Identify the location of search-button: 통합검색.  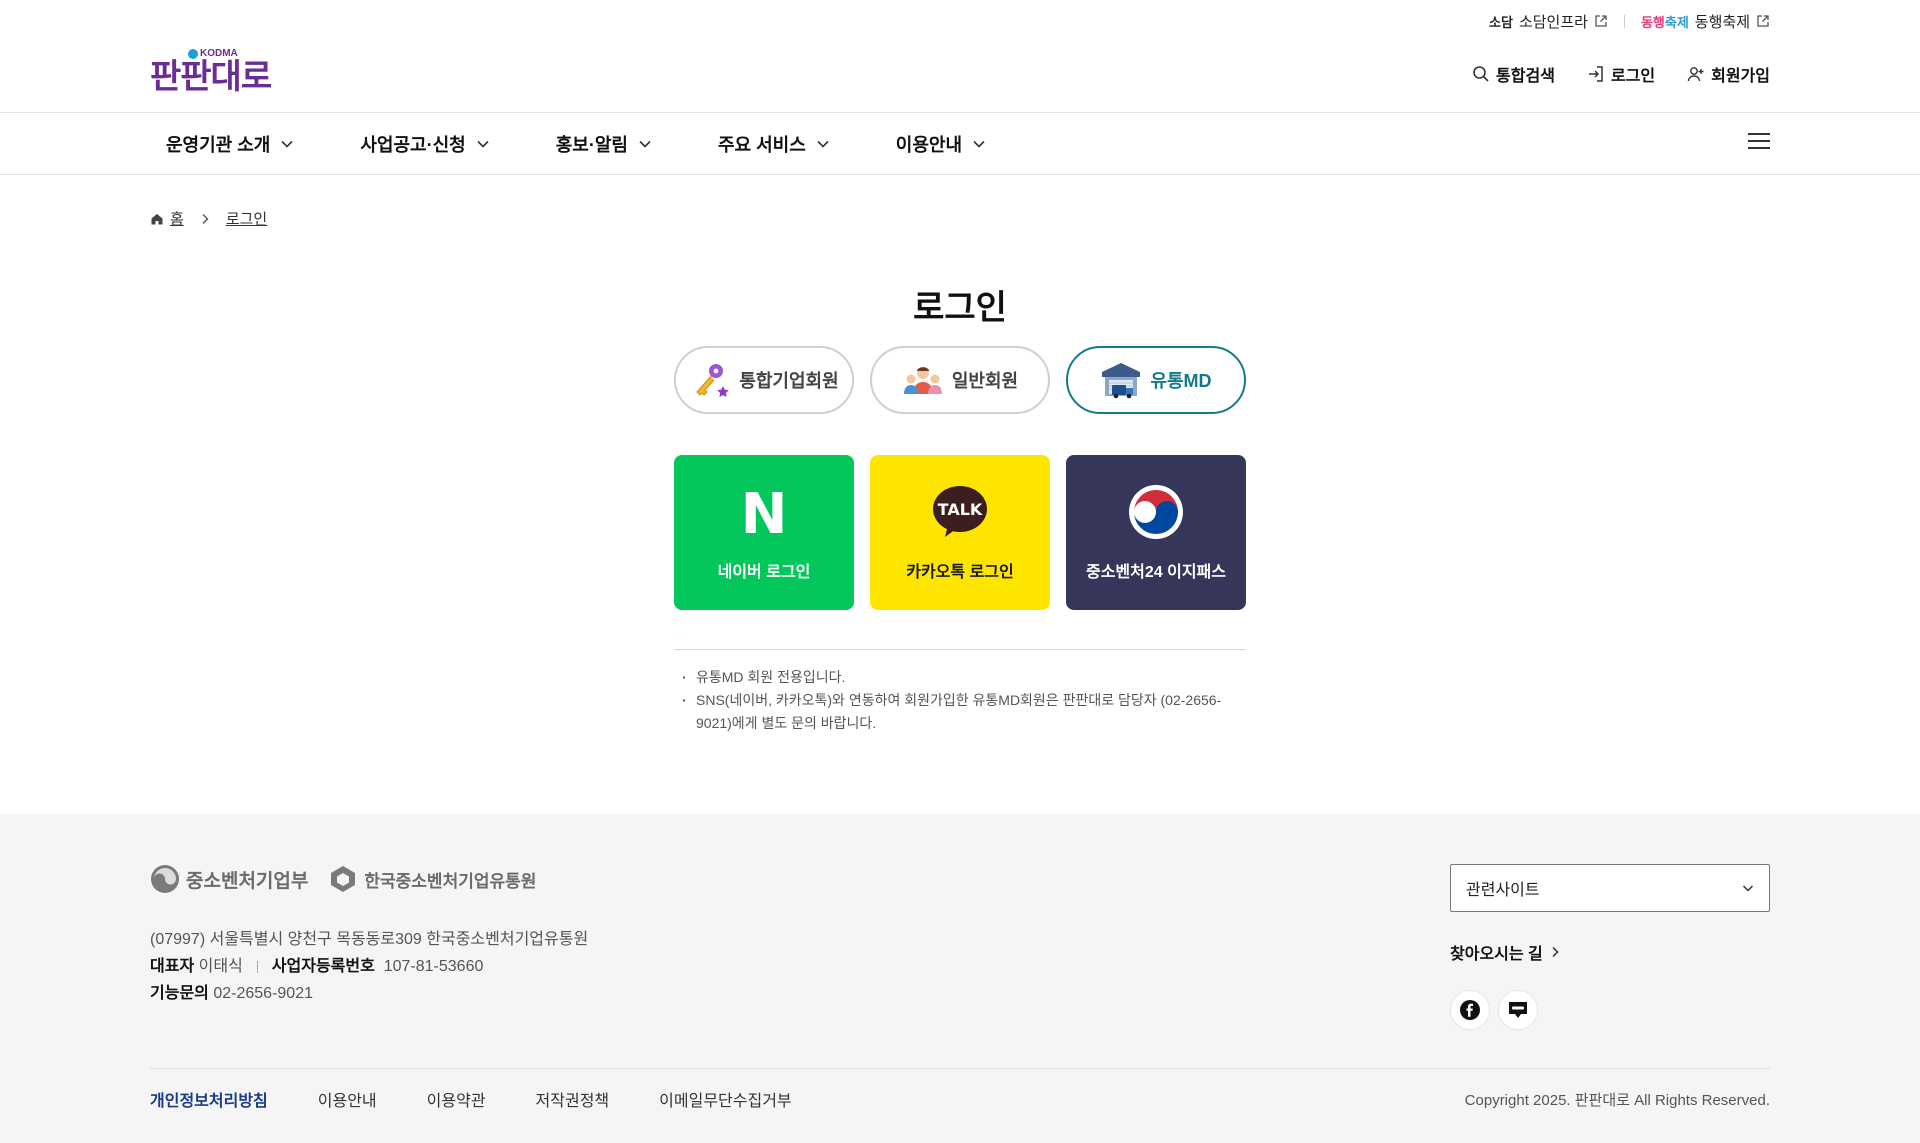
(1513, 74).